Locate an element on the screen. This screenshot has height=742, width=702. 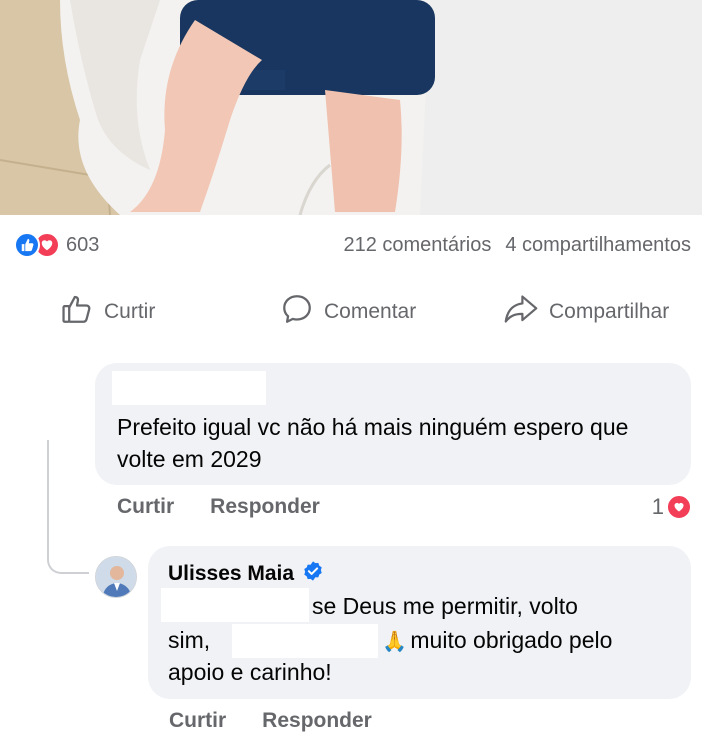
comment-reaction-count: 1 is located at coordinates (657, 506).